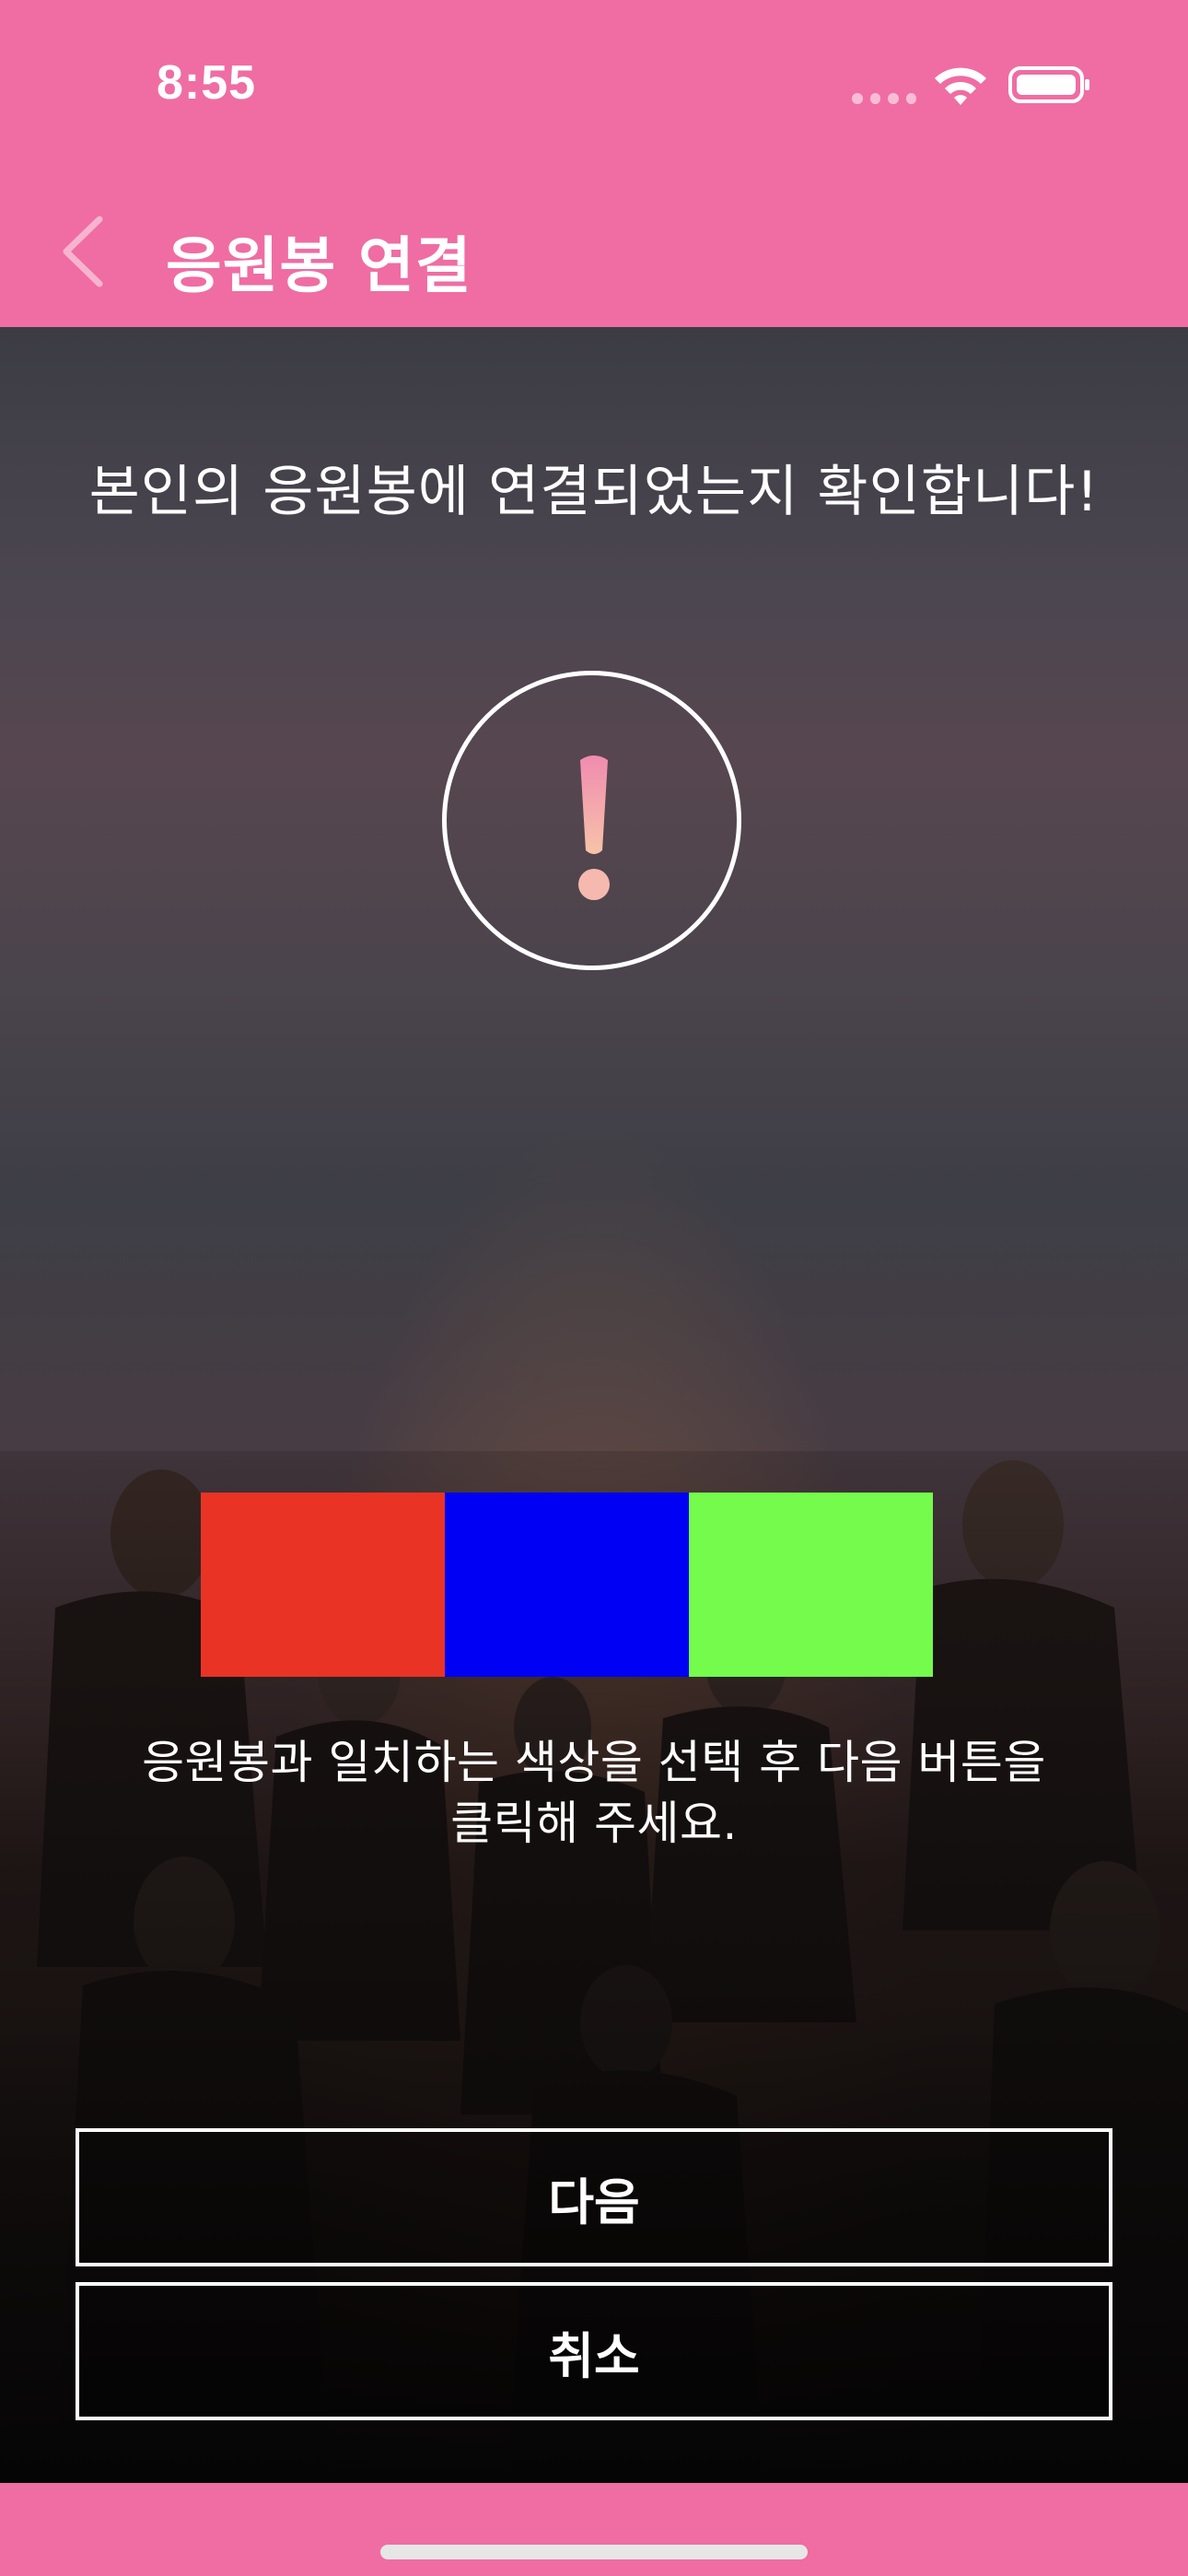 The height and width of the screenshot is (2576, 1188). I want to click on app-header: 8:55 응원봉 연결, so click(594, 163).